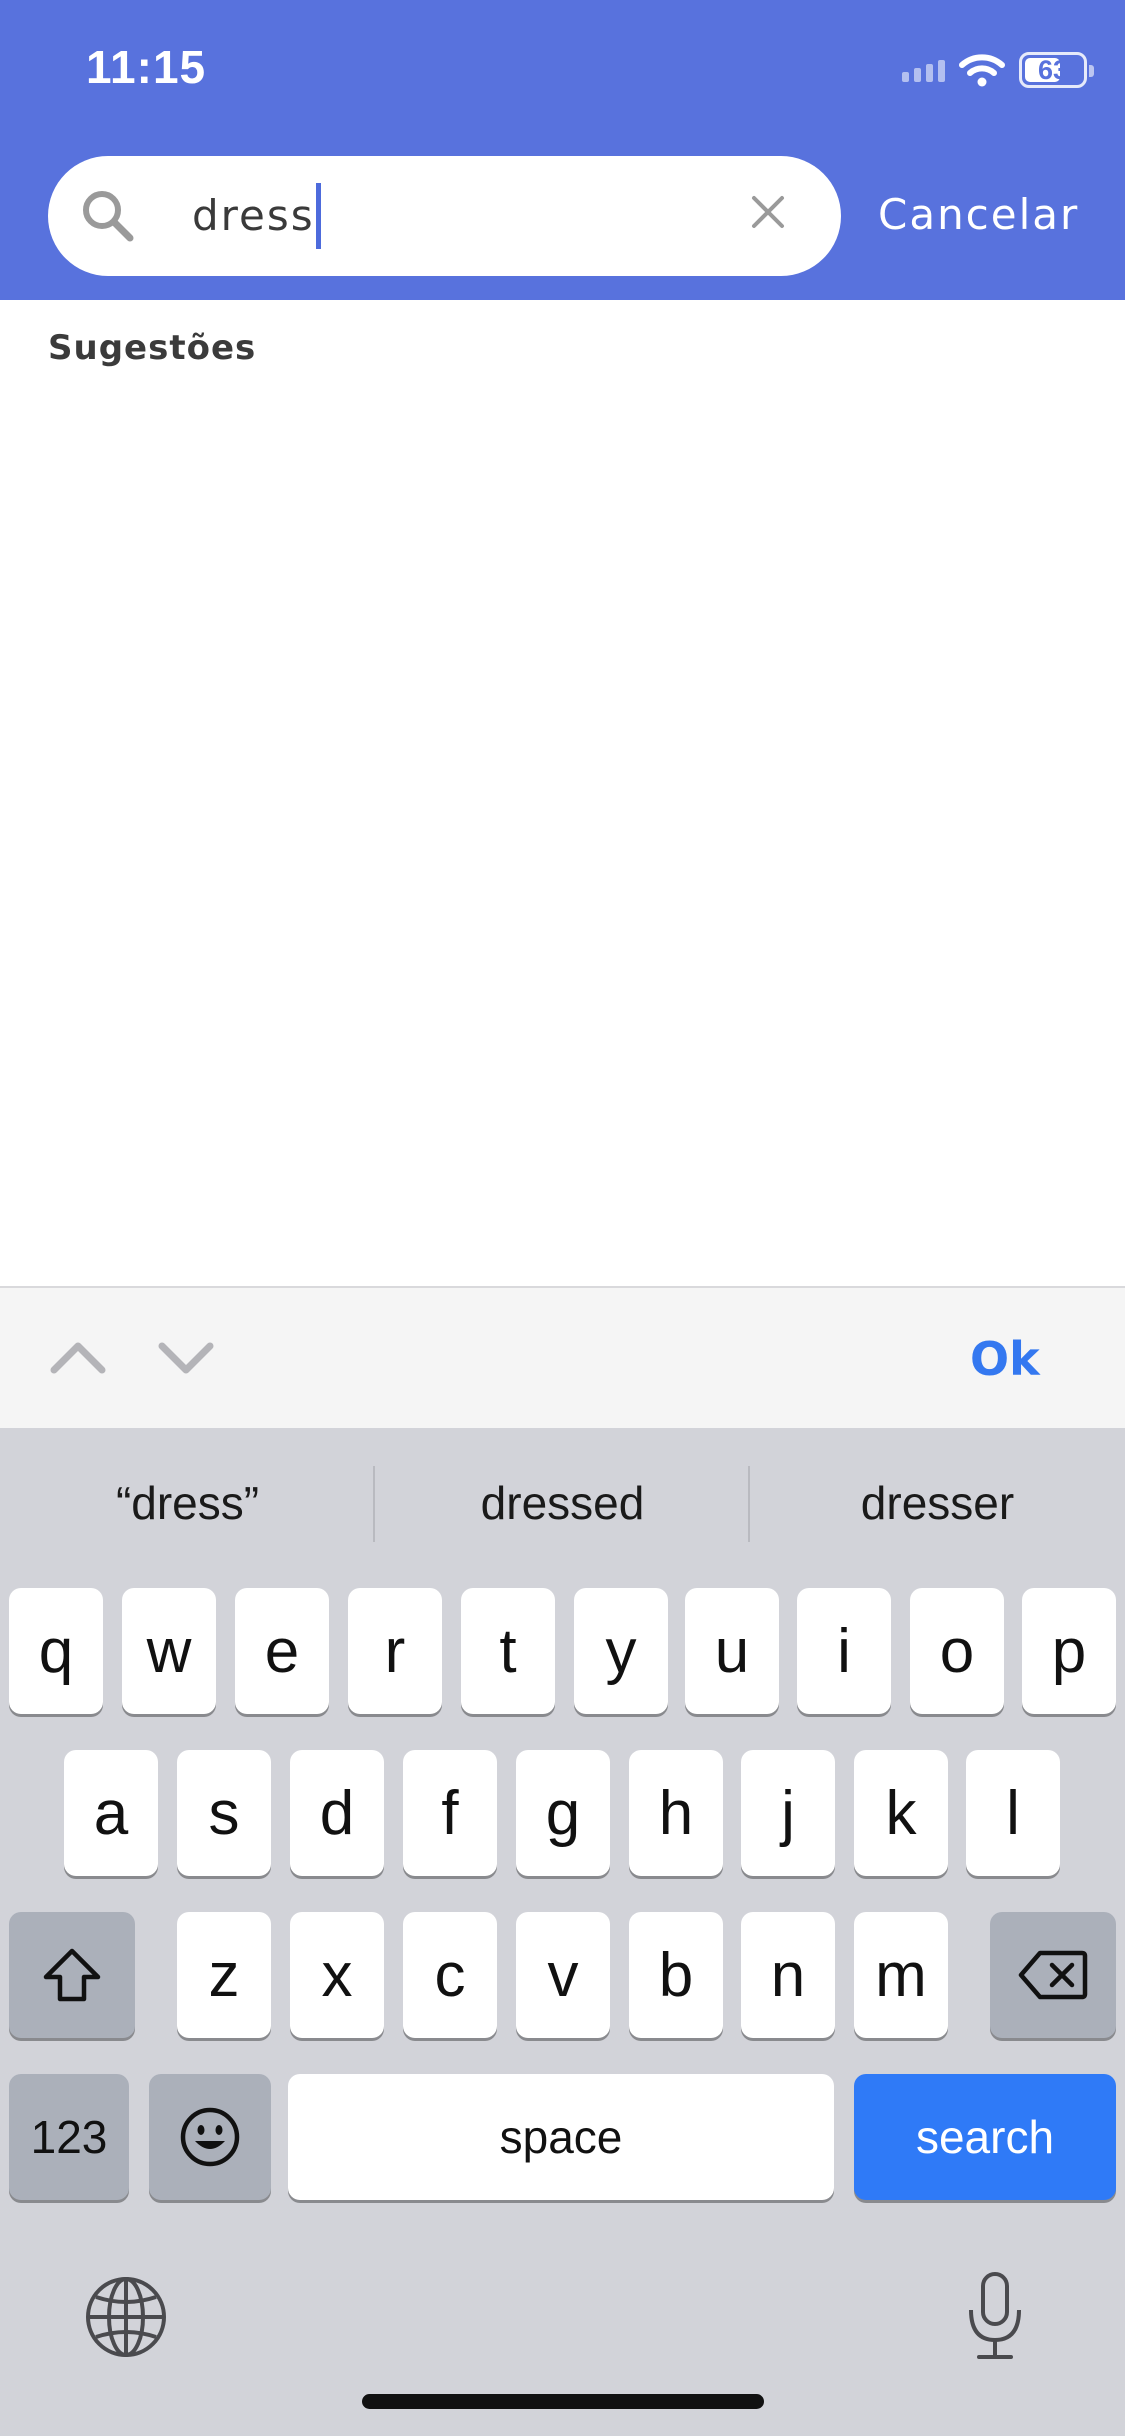 Image resolution: width=1125 pixels, height=2436 pixels. What do you see at coordinates (901, 1813) in the screenshot?
I see `key-k: k` at bounding box center [901, 1813].